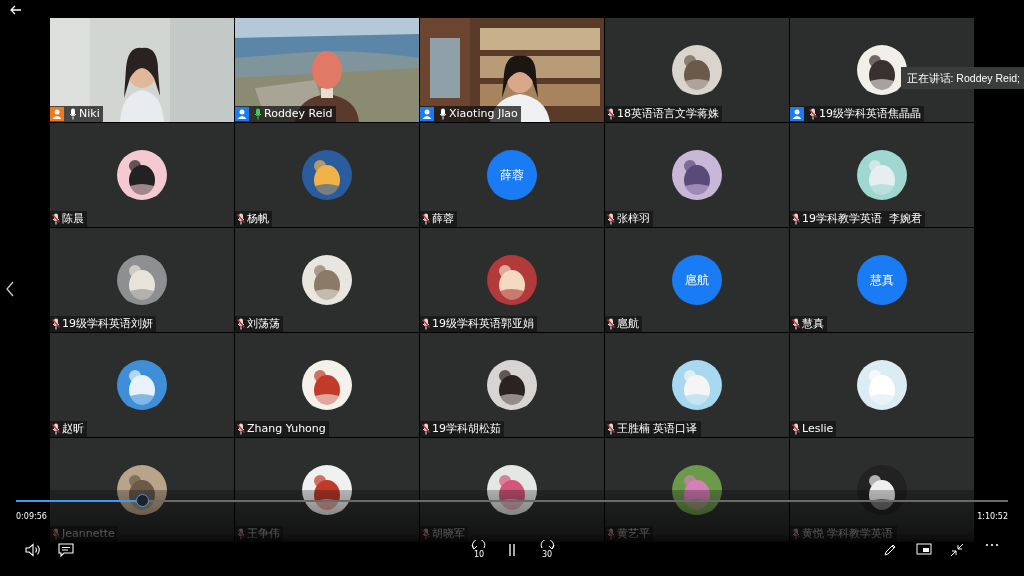 The height and width of the screenshot is (576, 1024). Describe the element at coordinates (890, 550) in the screenshot. I see `pen-icon` at that location.